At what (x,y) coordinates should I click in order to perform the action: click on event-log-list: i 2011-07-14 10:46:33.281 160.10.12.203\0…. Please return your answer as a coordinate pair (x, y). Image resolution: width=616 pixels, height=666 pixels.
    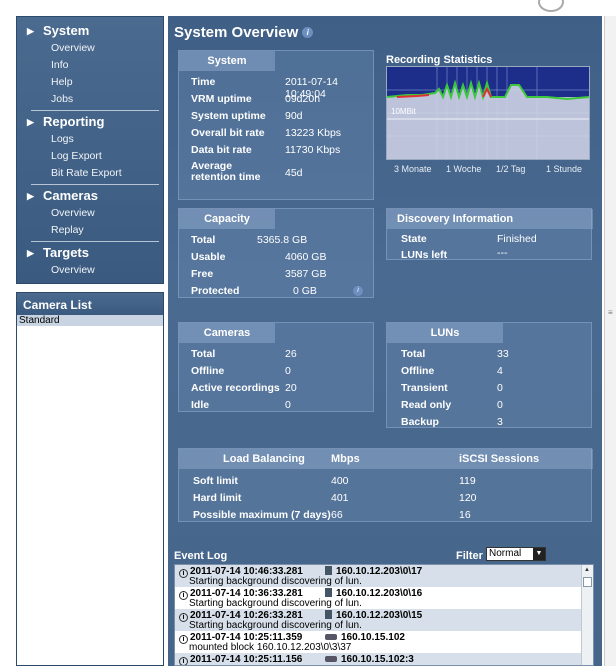
    Looking at the image, I should click on (384, 615).